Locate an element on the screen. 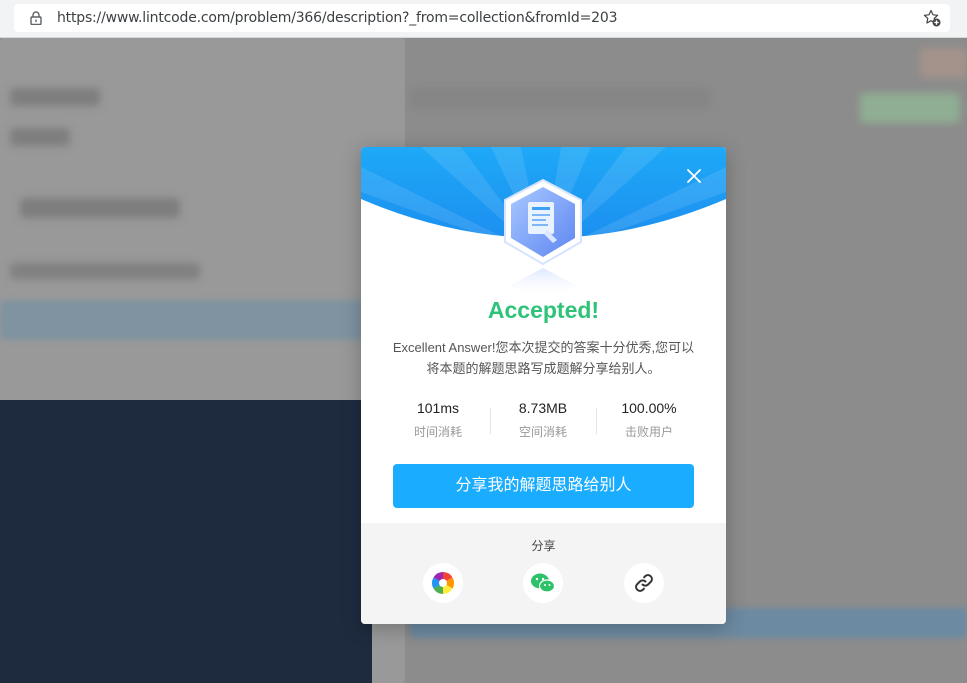 This screenshot has width=967, height=683. lock-icon is located at coordinates (36, 18).